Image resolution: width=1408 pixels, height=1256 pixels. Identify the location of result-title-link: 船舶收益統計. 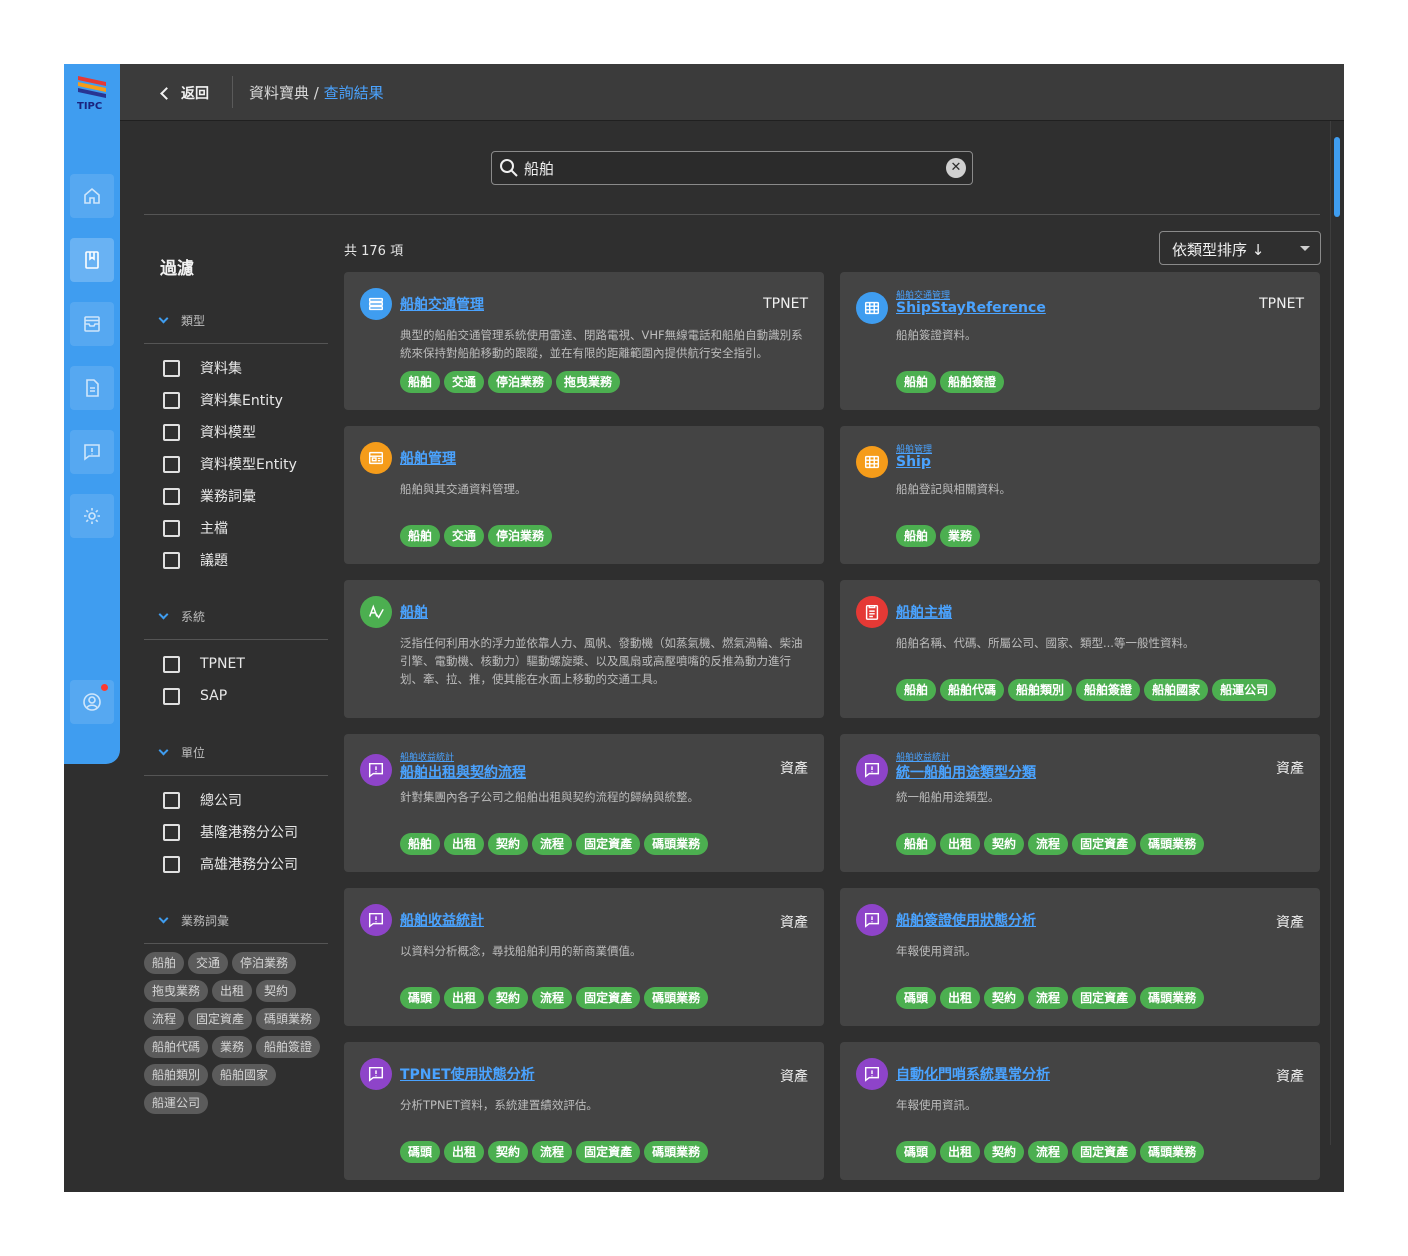
(442, 920).